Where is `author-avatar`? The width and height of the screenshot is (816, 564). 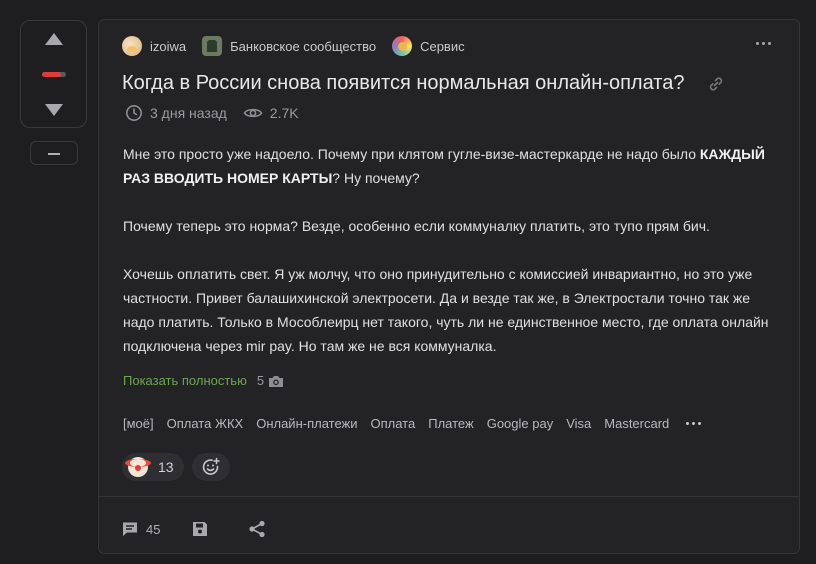
author-avatar is located at coordinates (132, 46).